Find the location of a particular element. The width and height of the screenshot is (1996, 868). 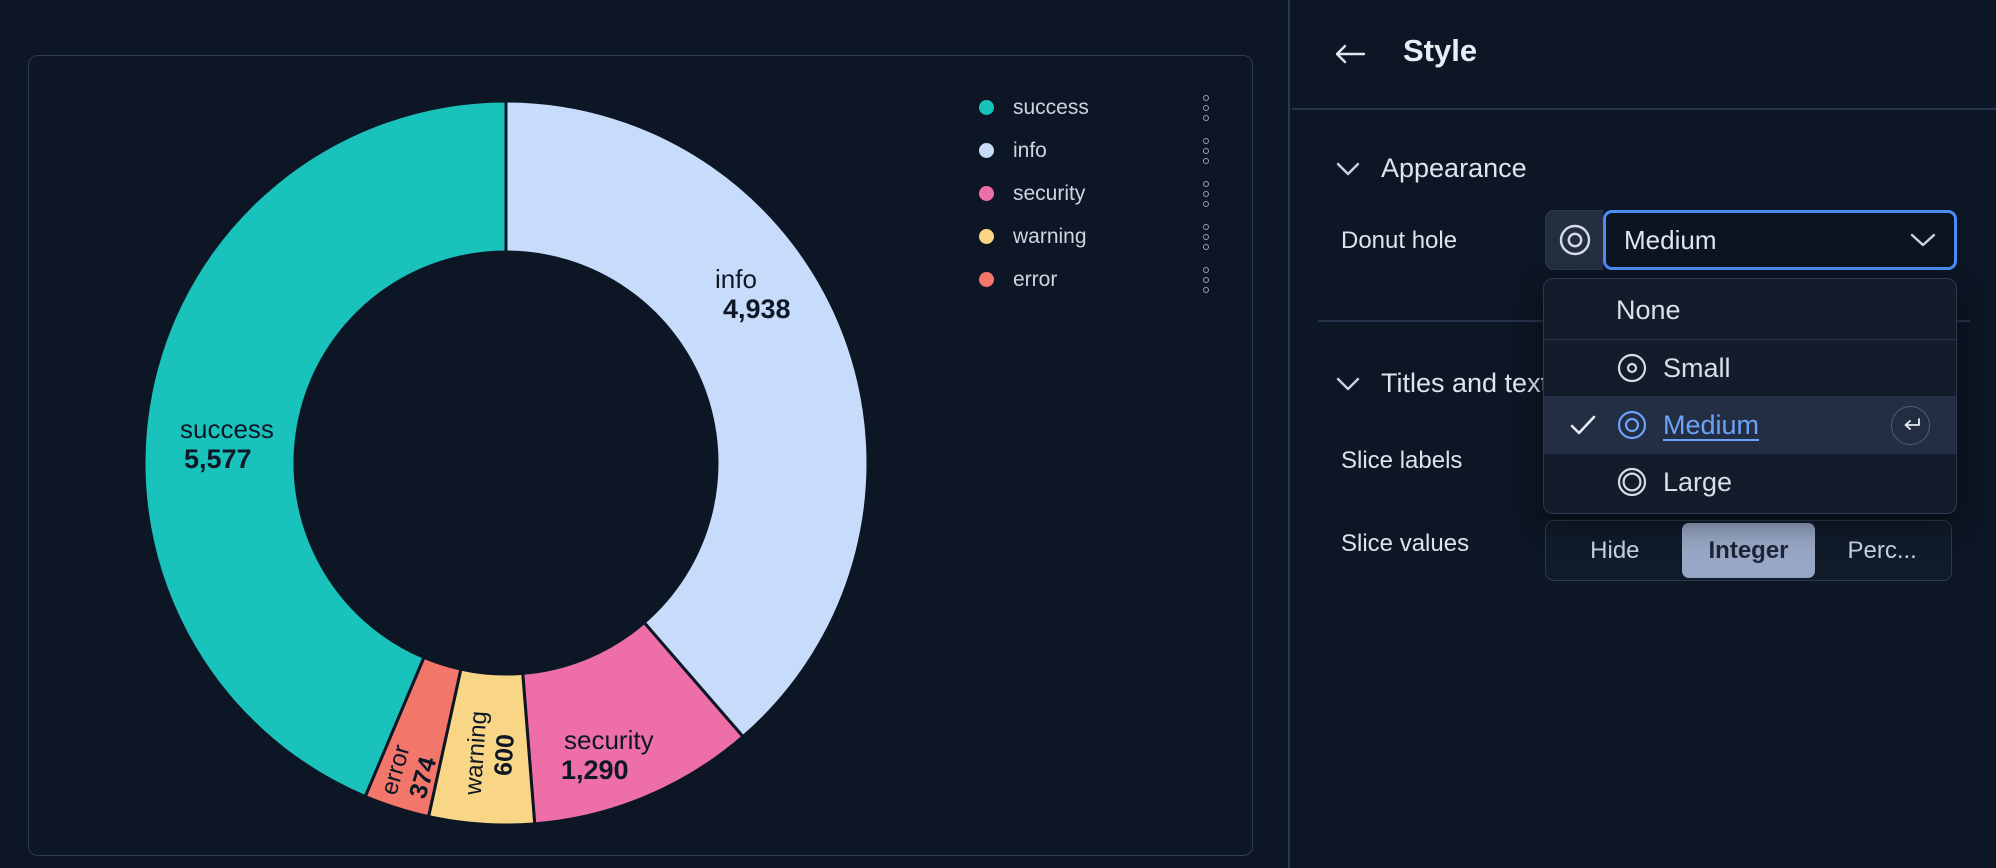

menu-option-label: Medium is located at coordinates (1711, 424).